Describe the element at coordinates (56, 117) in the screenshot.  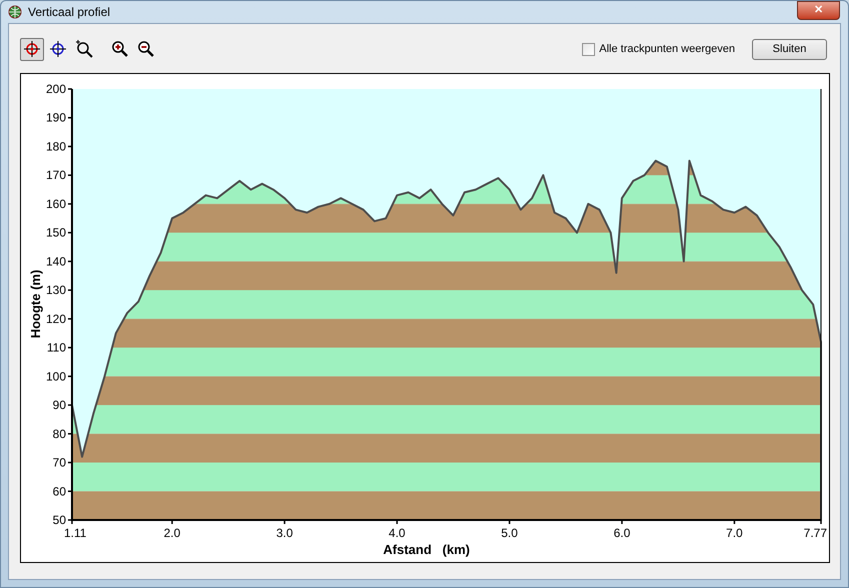
I see `y-tick-label: 190` at that location.